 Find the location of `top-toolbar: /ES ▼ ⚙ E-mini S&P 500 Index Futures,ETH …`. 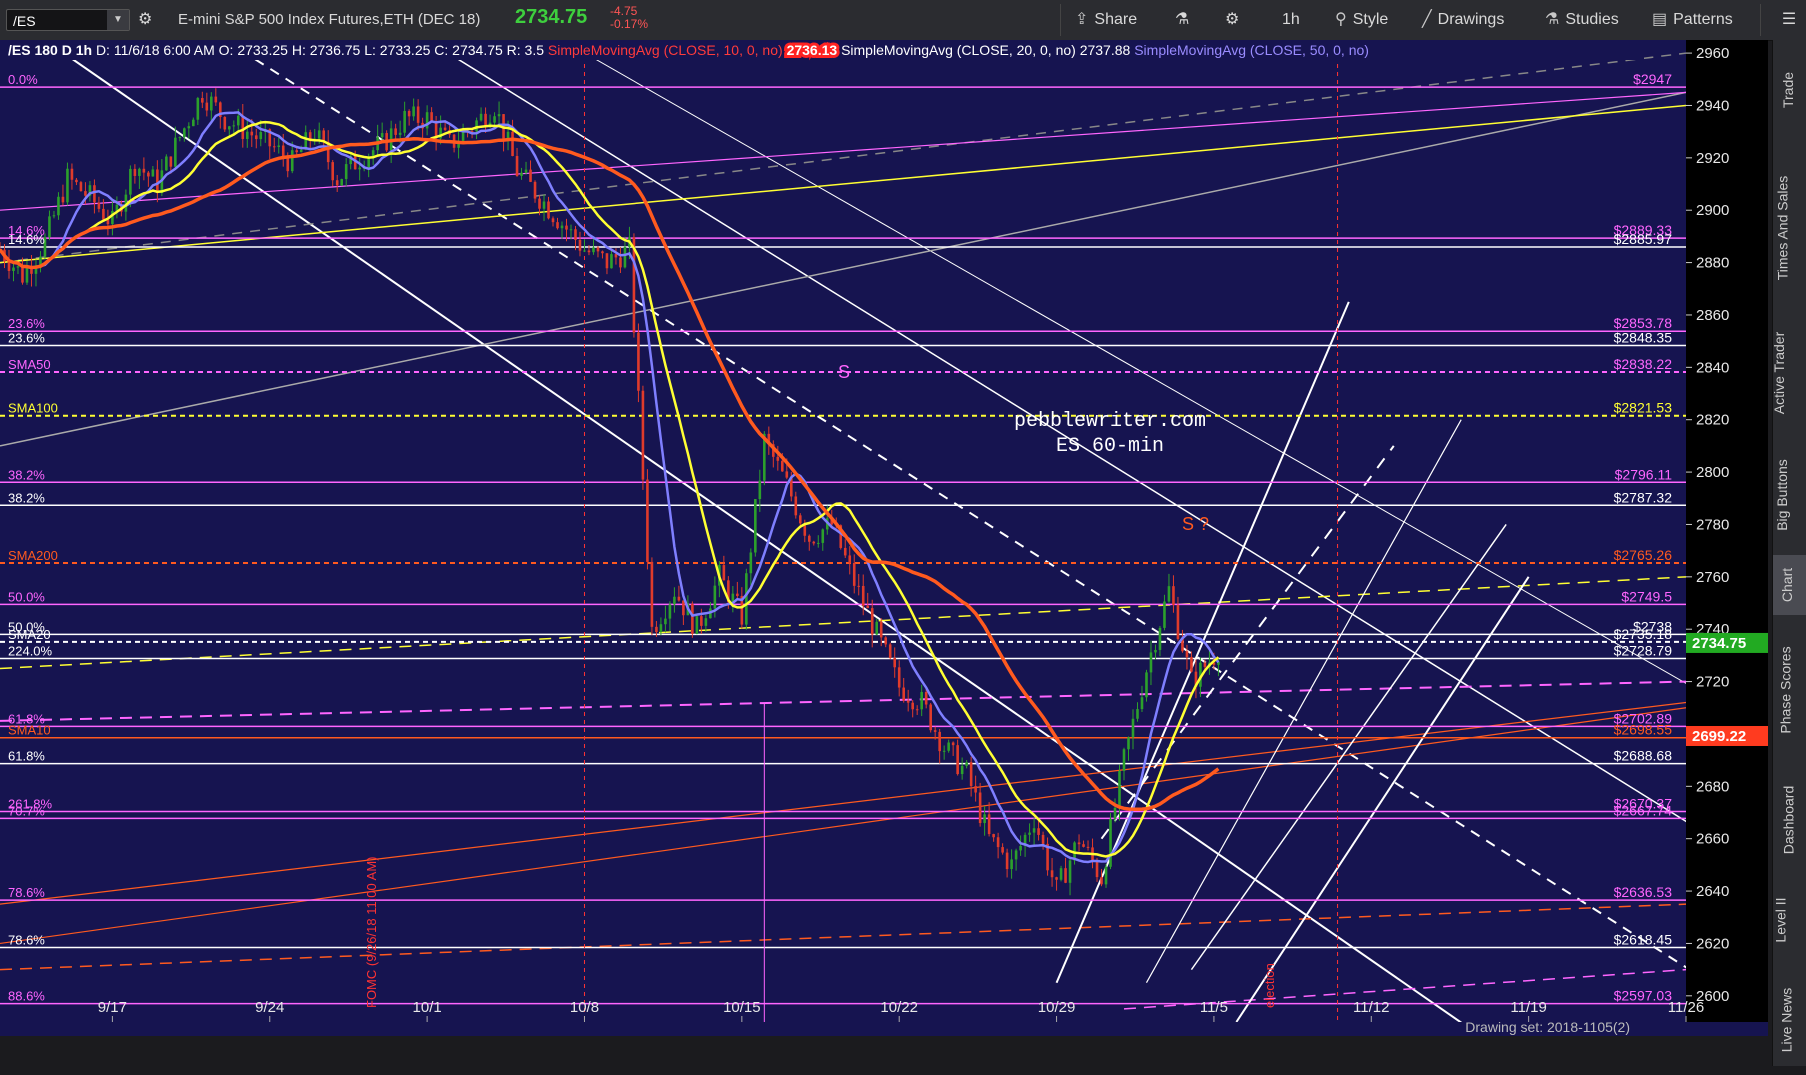

top-toolbar: /ES ▼ ⚙ E-mini S&P 500 Index Futures,ETH … is located at coordinates (903, 20).